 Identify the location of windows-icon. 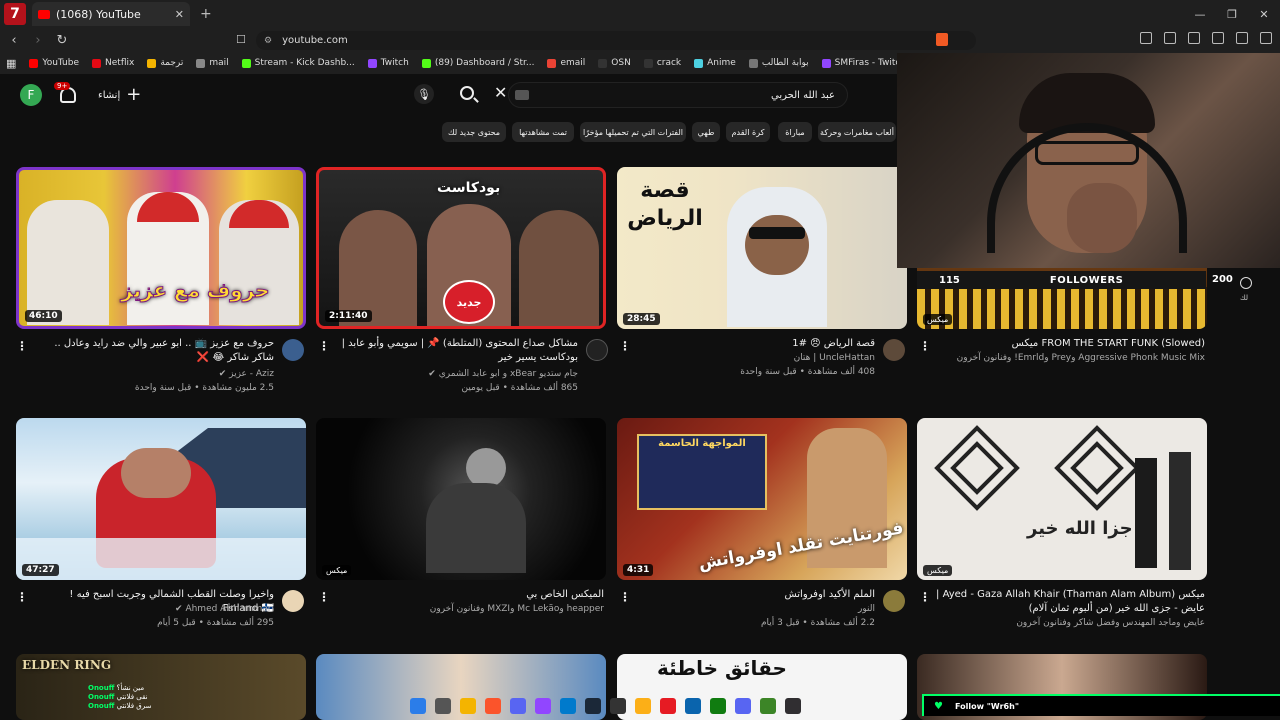
(418, 706).